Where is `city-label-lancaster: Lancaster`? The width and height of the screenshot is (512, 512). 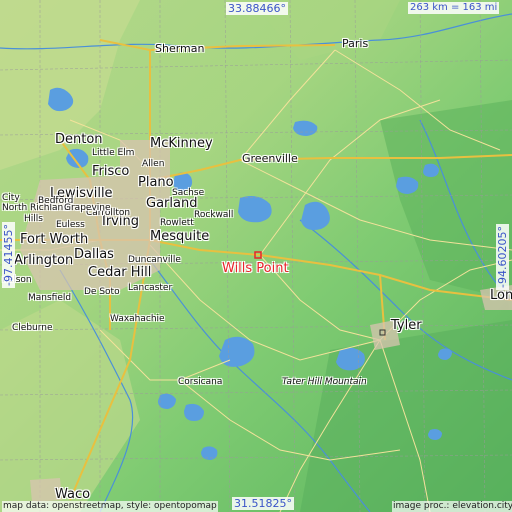 city-label-lancaster: Lancaster is located at coordinates (150, 288).